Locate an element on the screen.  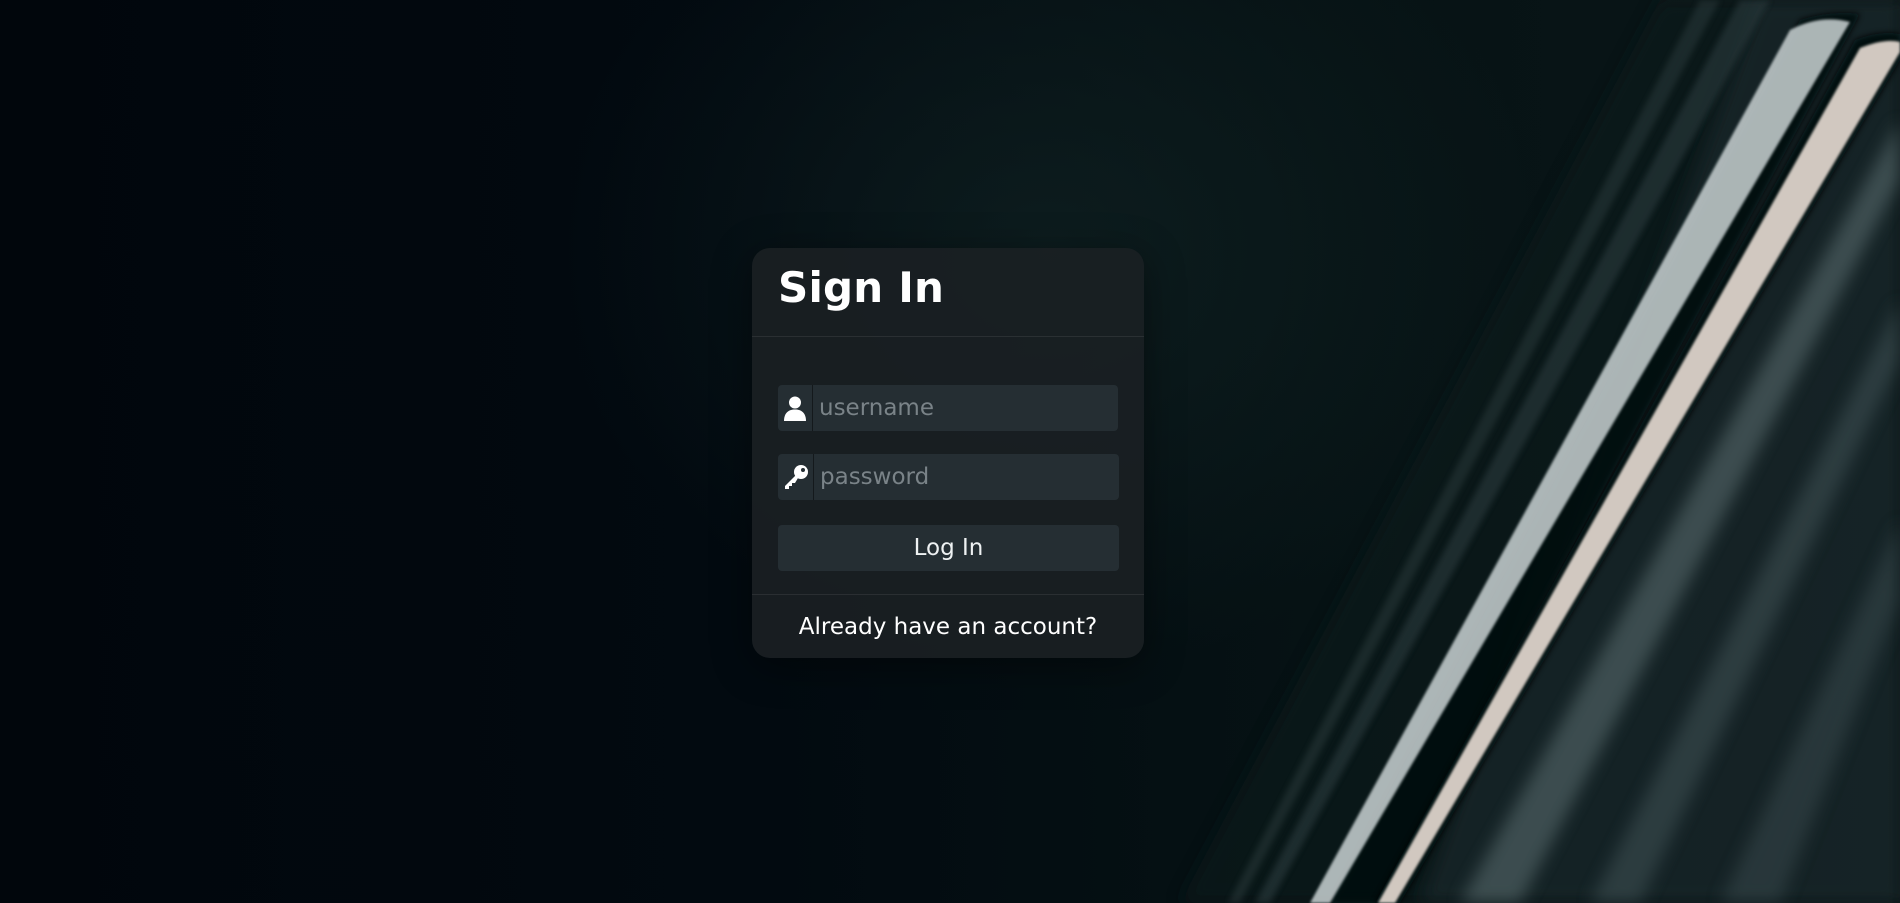
key-icon is located at coordinates (796, 477).